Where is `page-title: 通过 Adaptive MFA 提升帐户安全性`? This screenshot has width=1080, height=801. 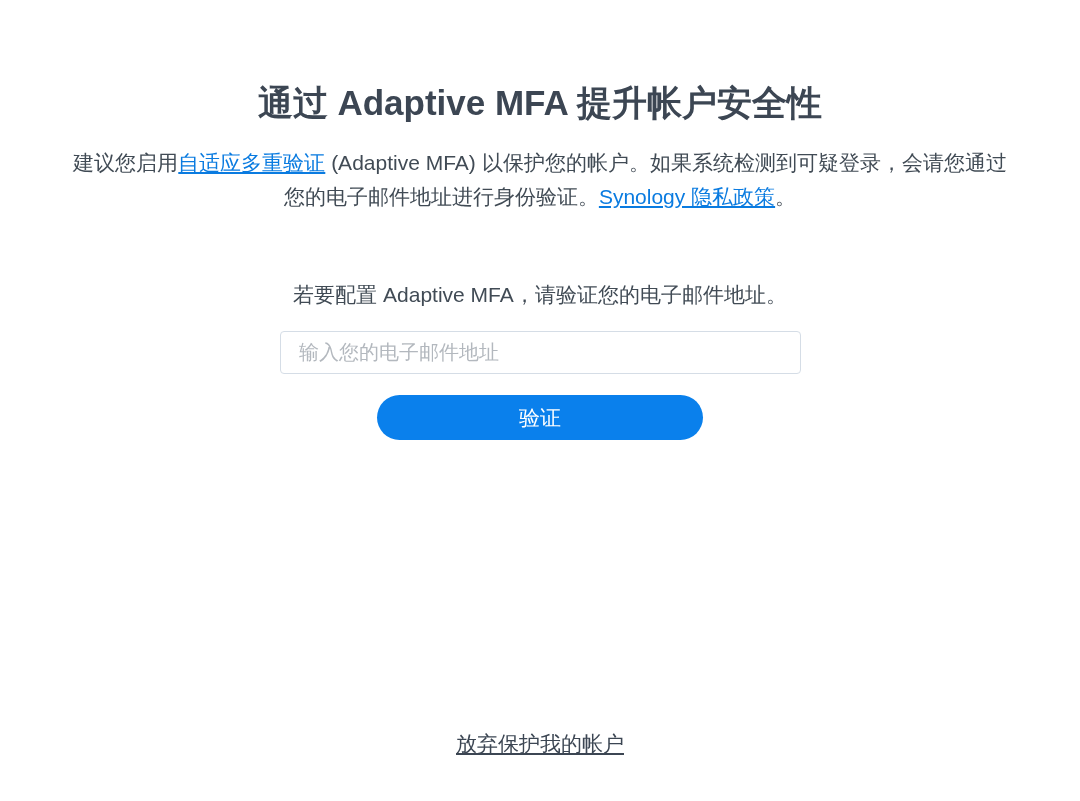
page-title: 通过 Adaptive MFA 提升帐户安全性 is located at coordinates (540, 103).